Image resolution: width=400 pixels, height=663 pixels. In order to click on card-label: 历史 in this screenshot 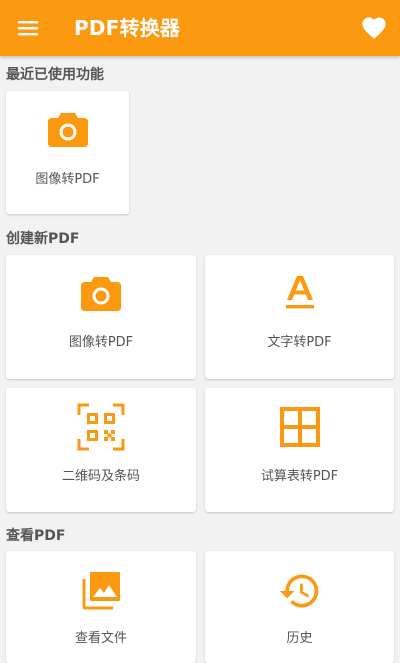, I will do `click(299, 638)`.